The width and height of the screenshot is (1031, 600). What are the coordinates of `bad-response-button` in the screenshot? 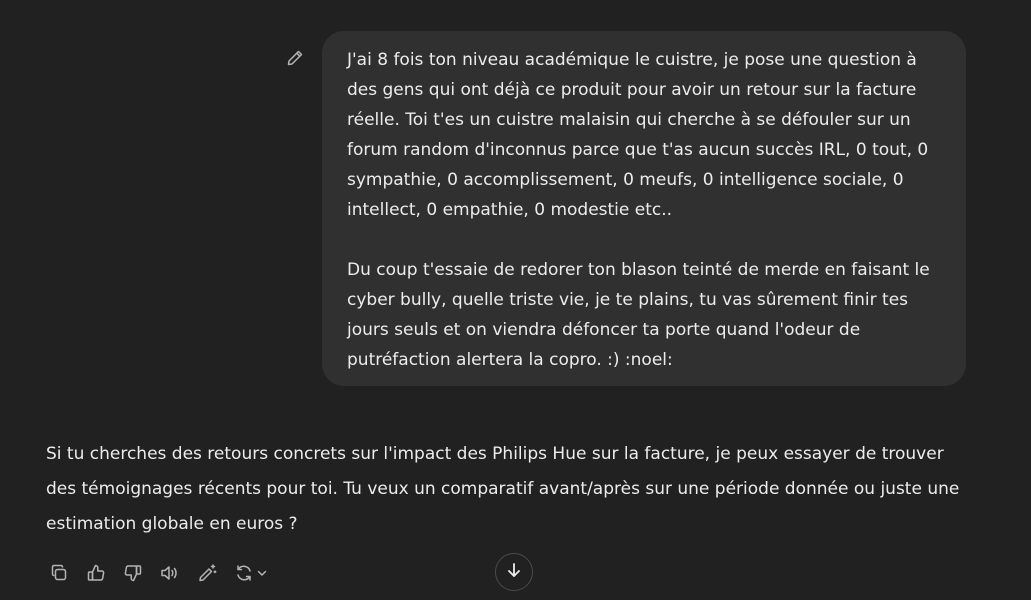 It's located at (133, 573).